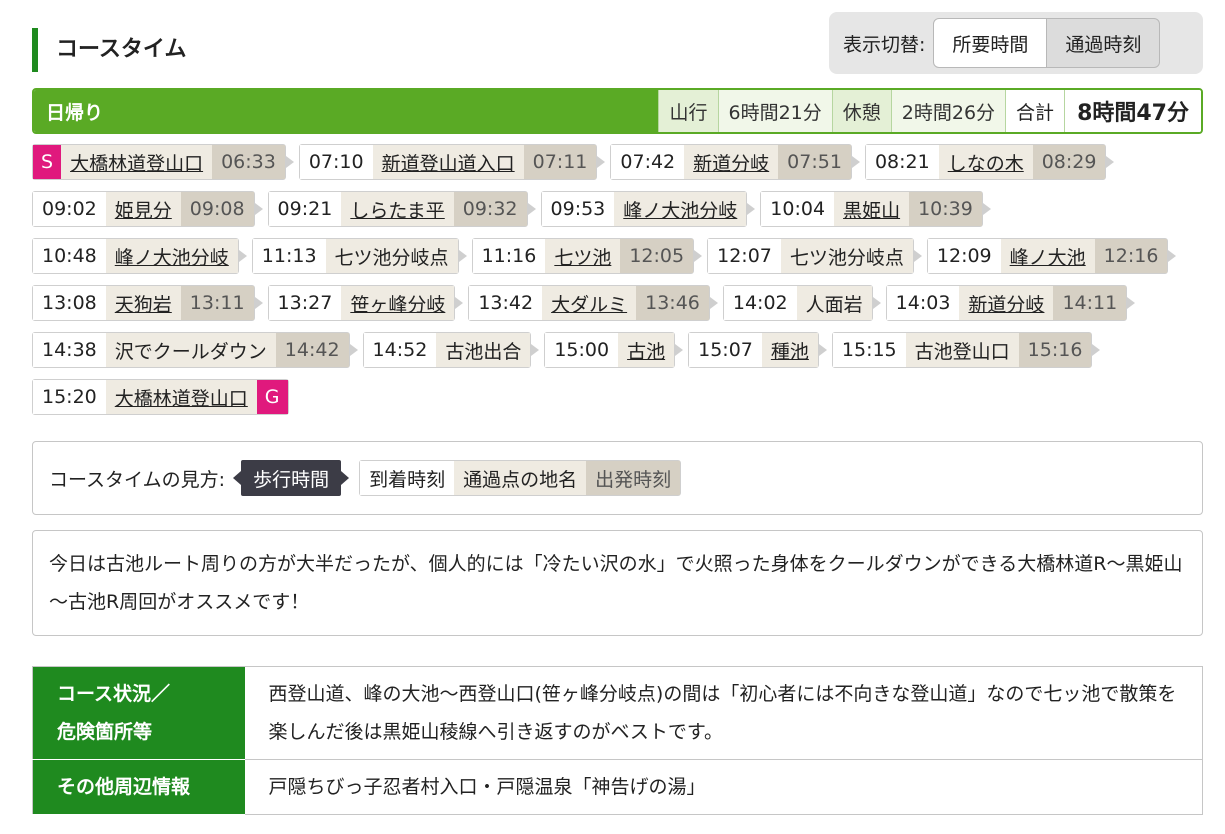 The image size is (1225, 834). I want to click on place-link: 姫見分, so click(143, 209).